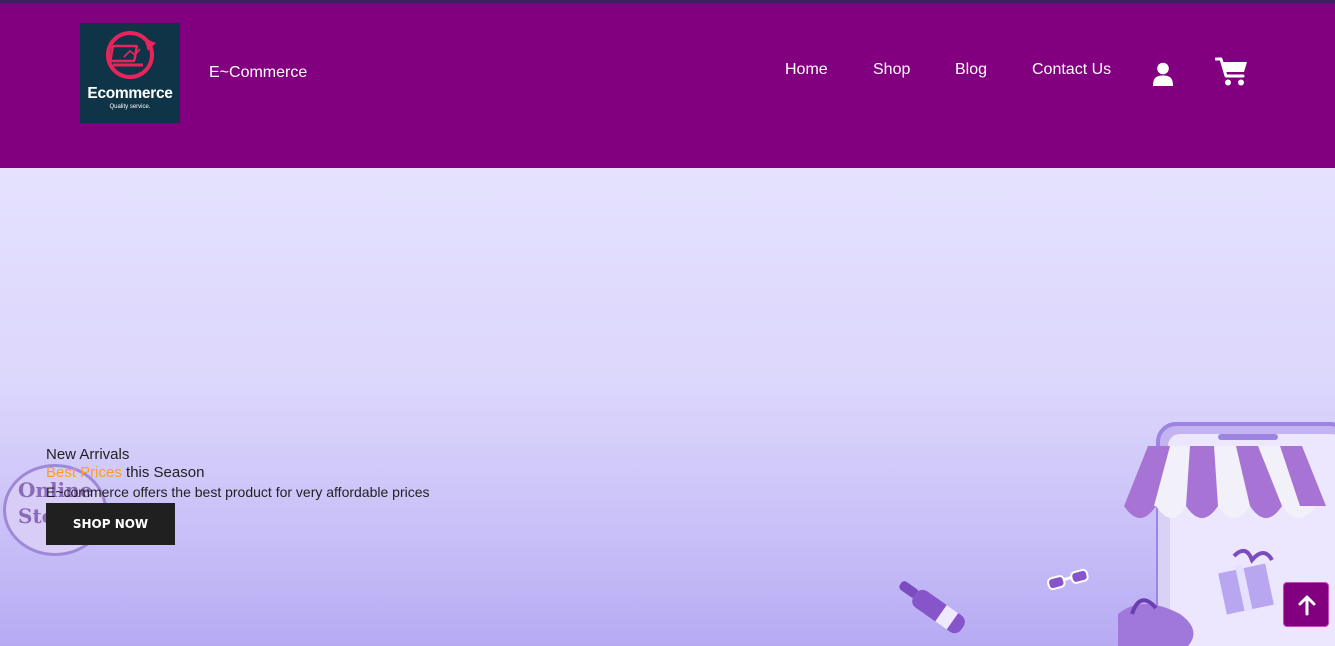 The width and height of the screenshot is (1335, 646). What do you see at coordinates (806, 70) in the screenshot?
I see `nav-home: Home` at bounding box center [806, 70].